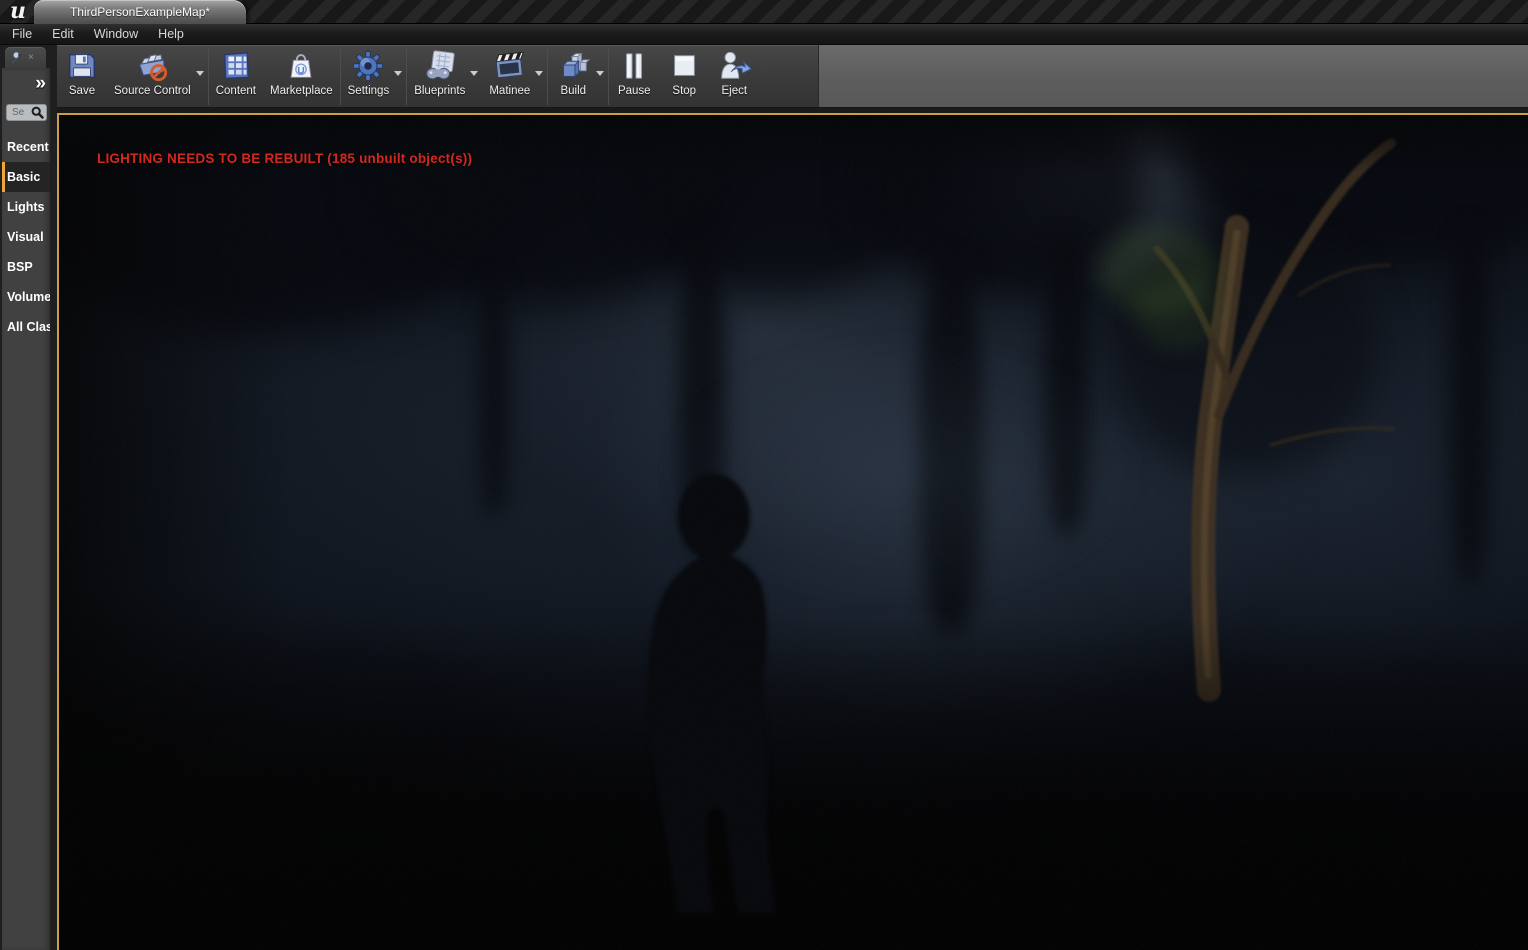 The image size is (1528, 950). Describe the element at coordinates (26, 81) in the screenshot. I see `expand-panel-button: »` at that location.